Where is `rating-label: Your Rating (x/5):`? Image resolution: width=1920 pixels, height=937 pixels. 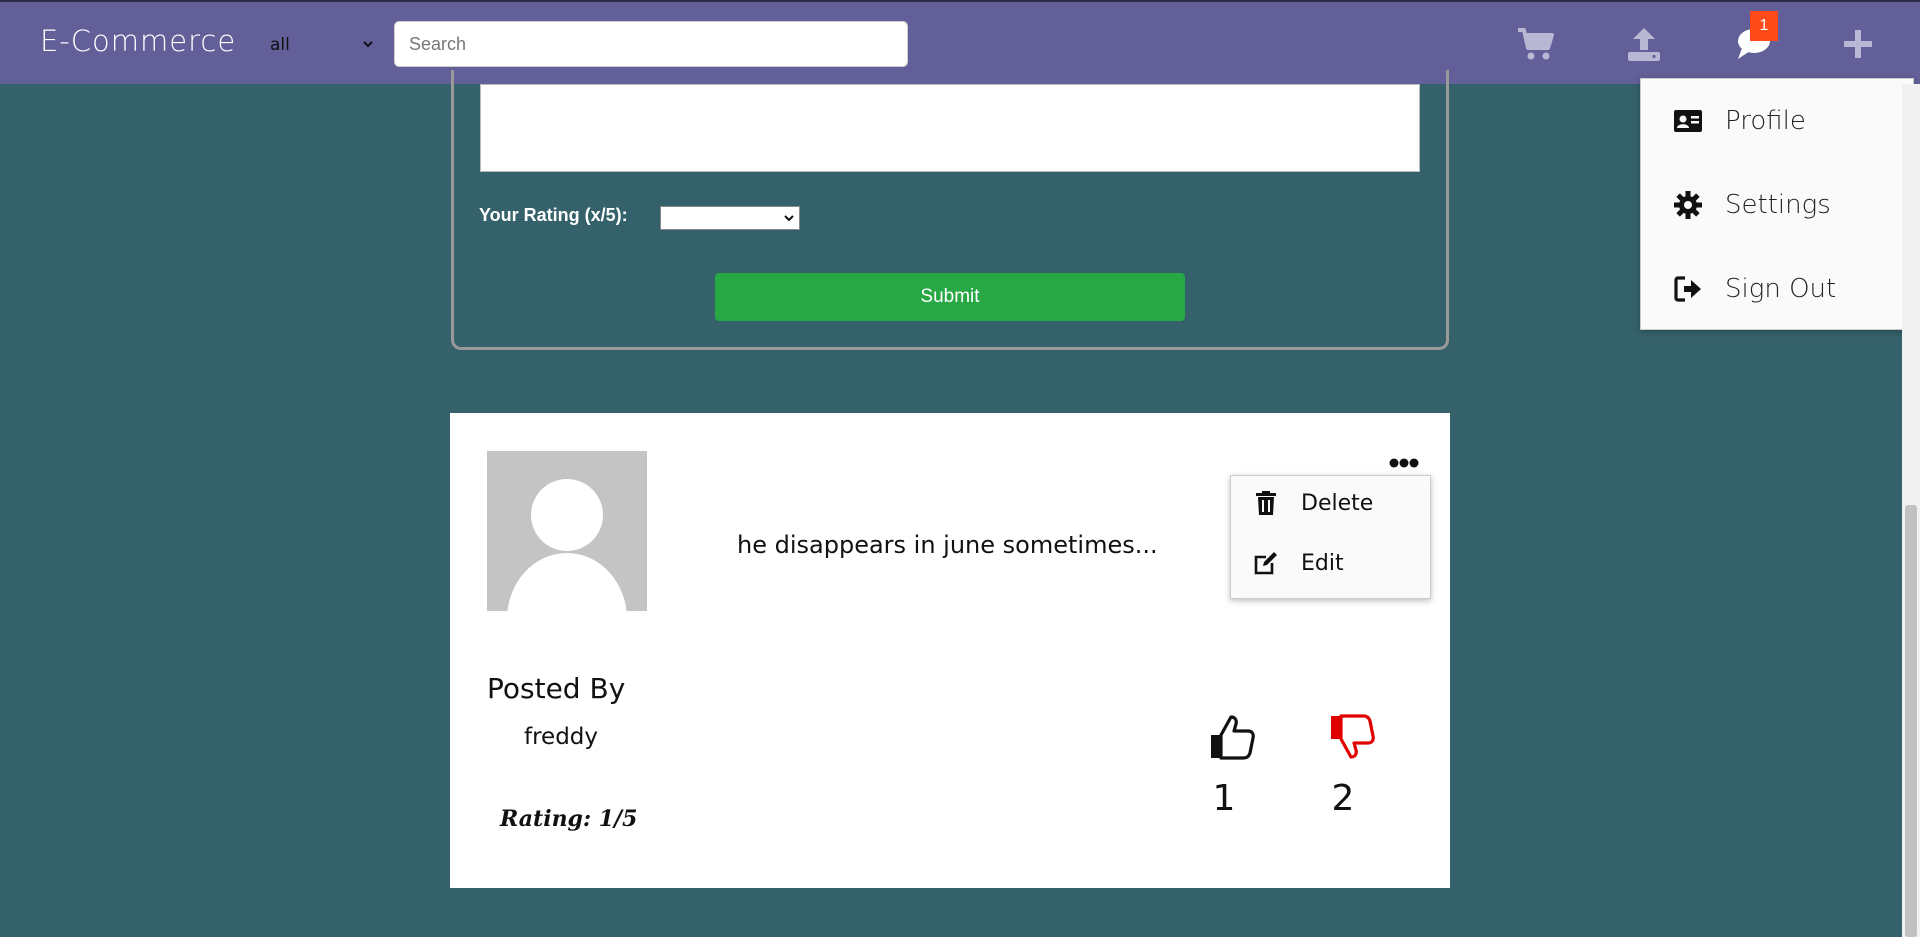
rating-label: Your Rating (x/5): is located at coordinates (553, 215).